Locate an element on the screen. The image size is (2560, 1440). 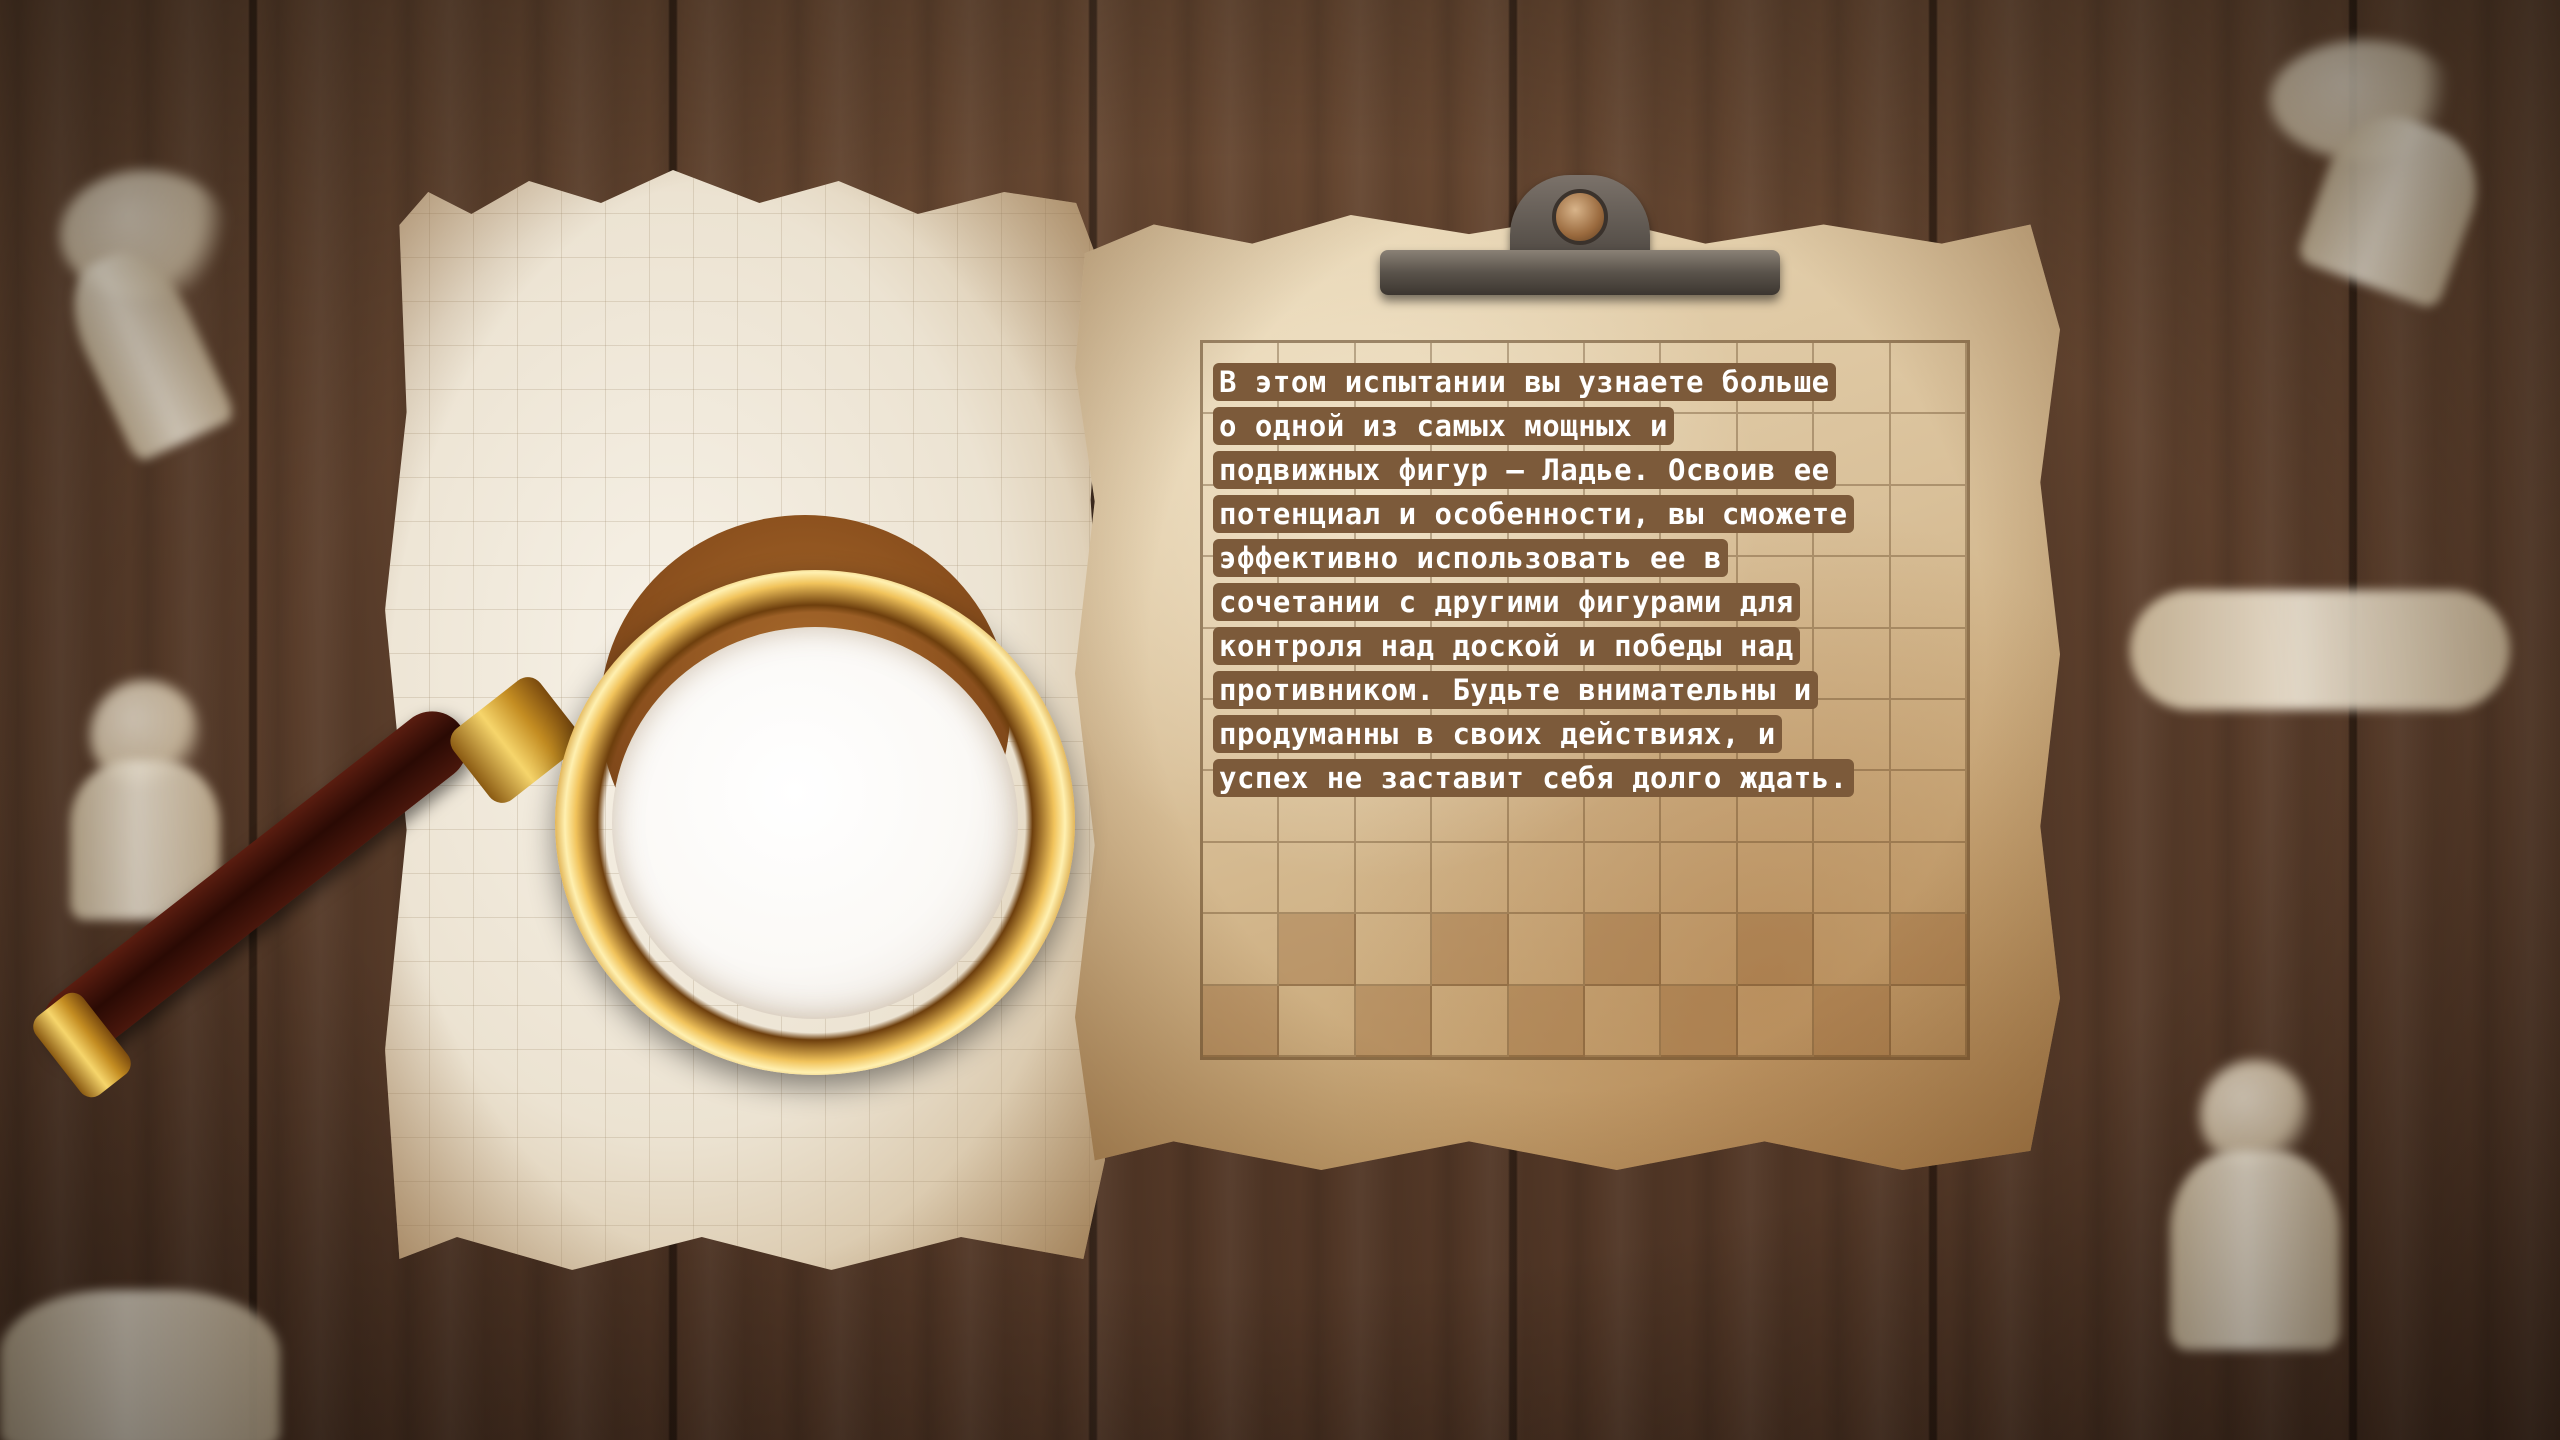
description-line-6: сочетании с другими фигурами для is located at coordinates (1593, 602).